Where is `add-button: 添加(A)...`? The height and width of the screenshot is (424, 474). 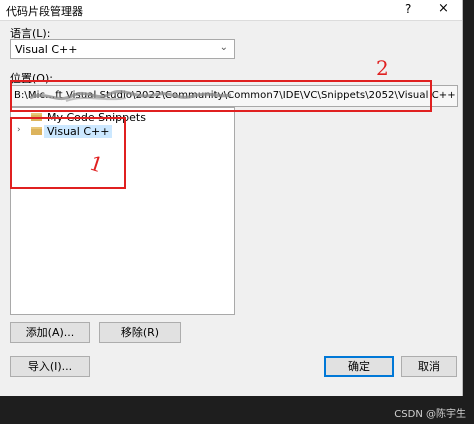
add-button: 添加(A)... is located at coordinates (50, 332).